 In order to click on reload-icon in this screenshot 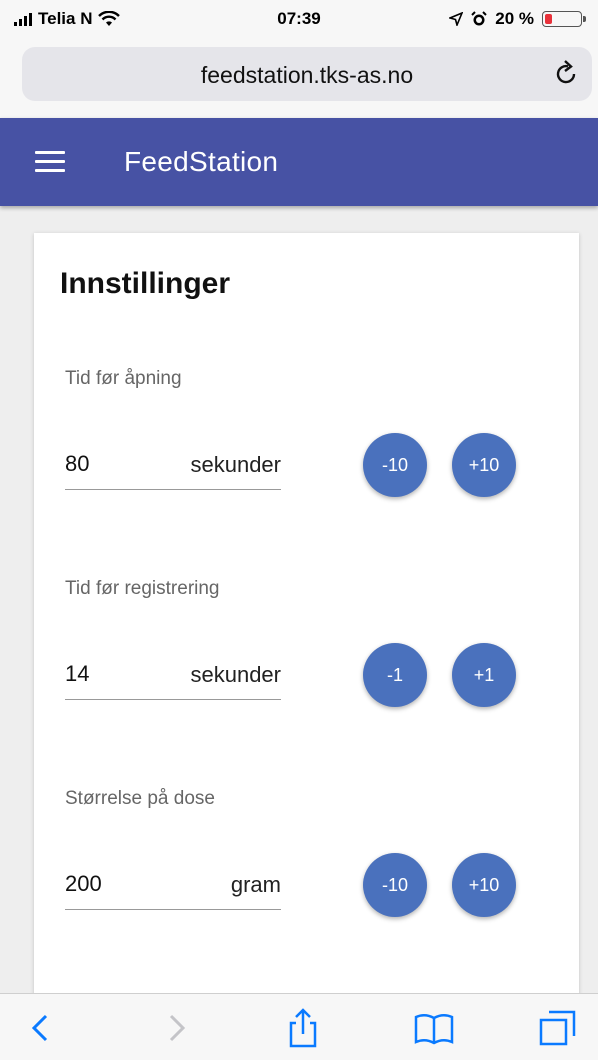, I will do `click(566, 73)`.